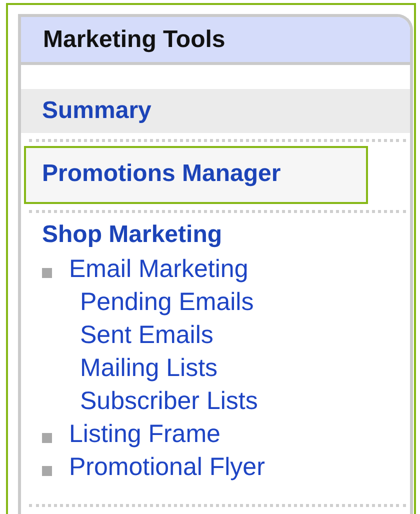  What do you see at coordinates (149, 368) in the screenshot?
I see `submenu-link: Mailing Lists` at bounding box center [149, 368].